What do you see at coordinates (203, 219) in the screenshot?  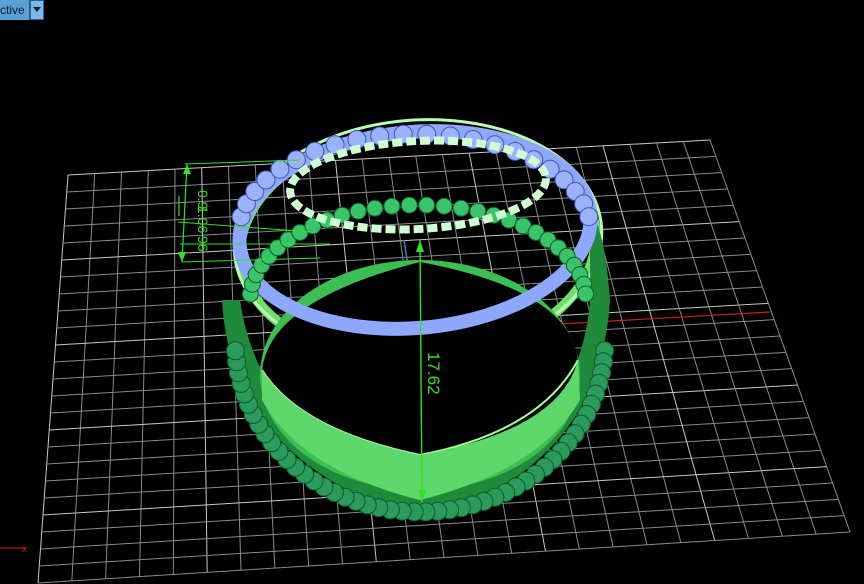 I see `dimension-label-gap: 1.06` at bounding box center [203, 219].